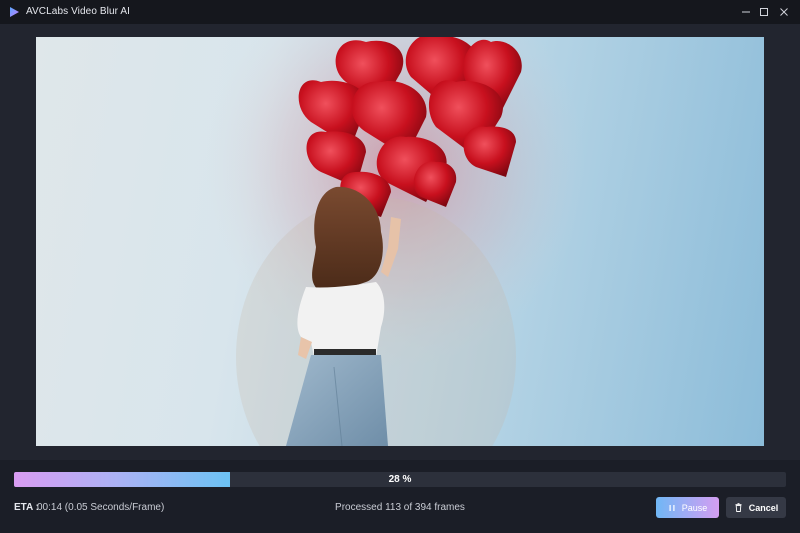 The width and height of the screenshot is (800, 533). I want to click on cancel-label: Cancel, so click(763, 507).